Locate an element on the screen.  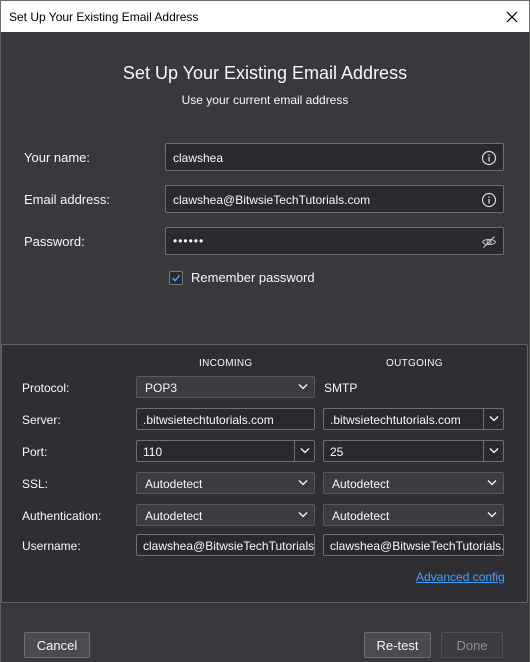
title-bar: Set Up Your Existing Email Address is located at coordinates (265, 16).